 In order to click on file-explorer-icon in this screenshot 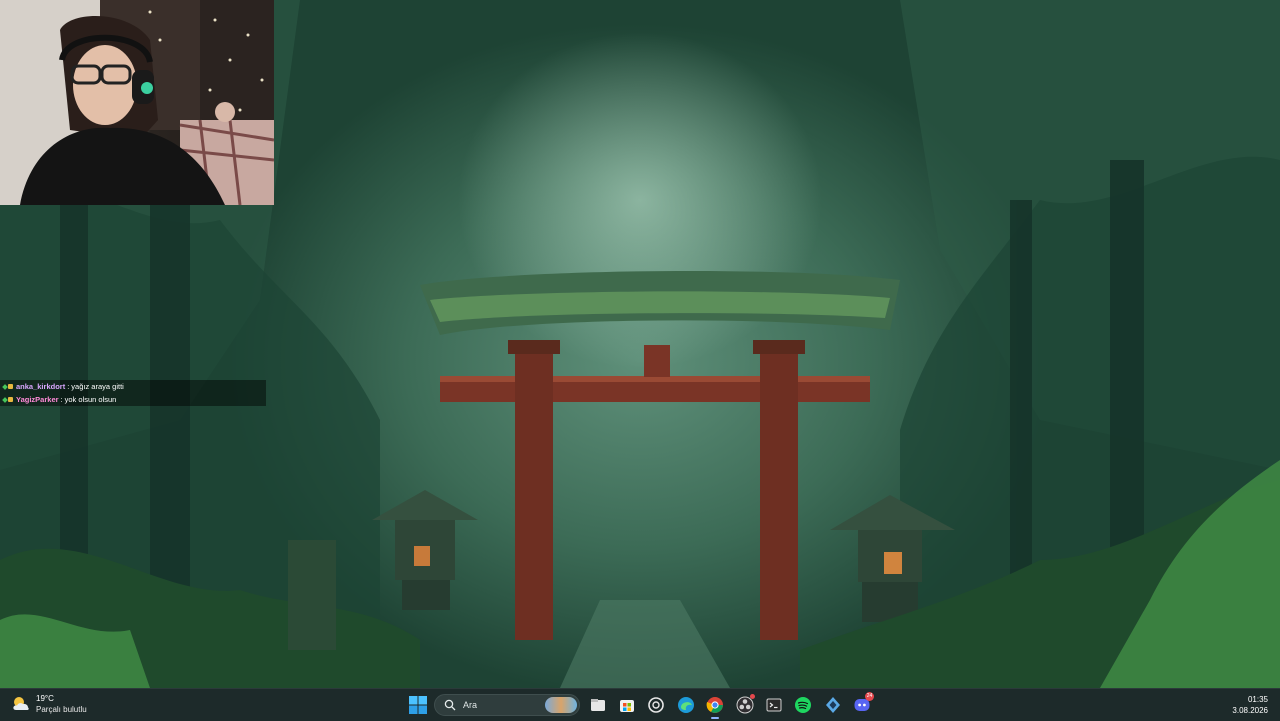, I will do `click(598, 705)`.